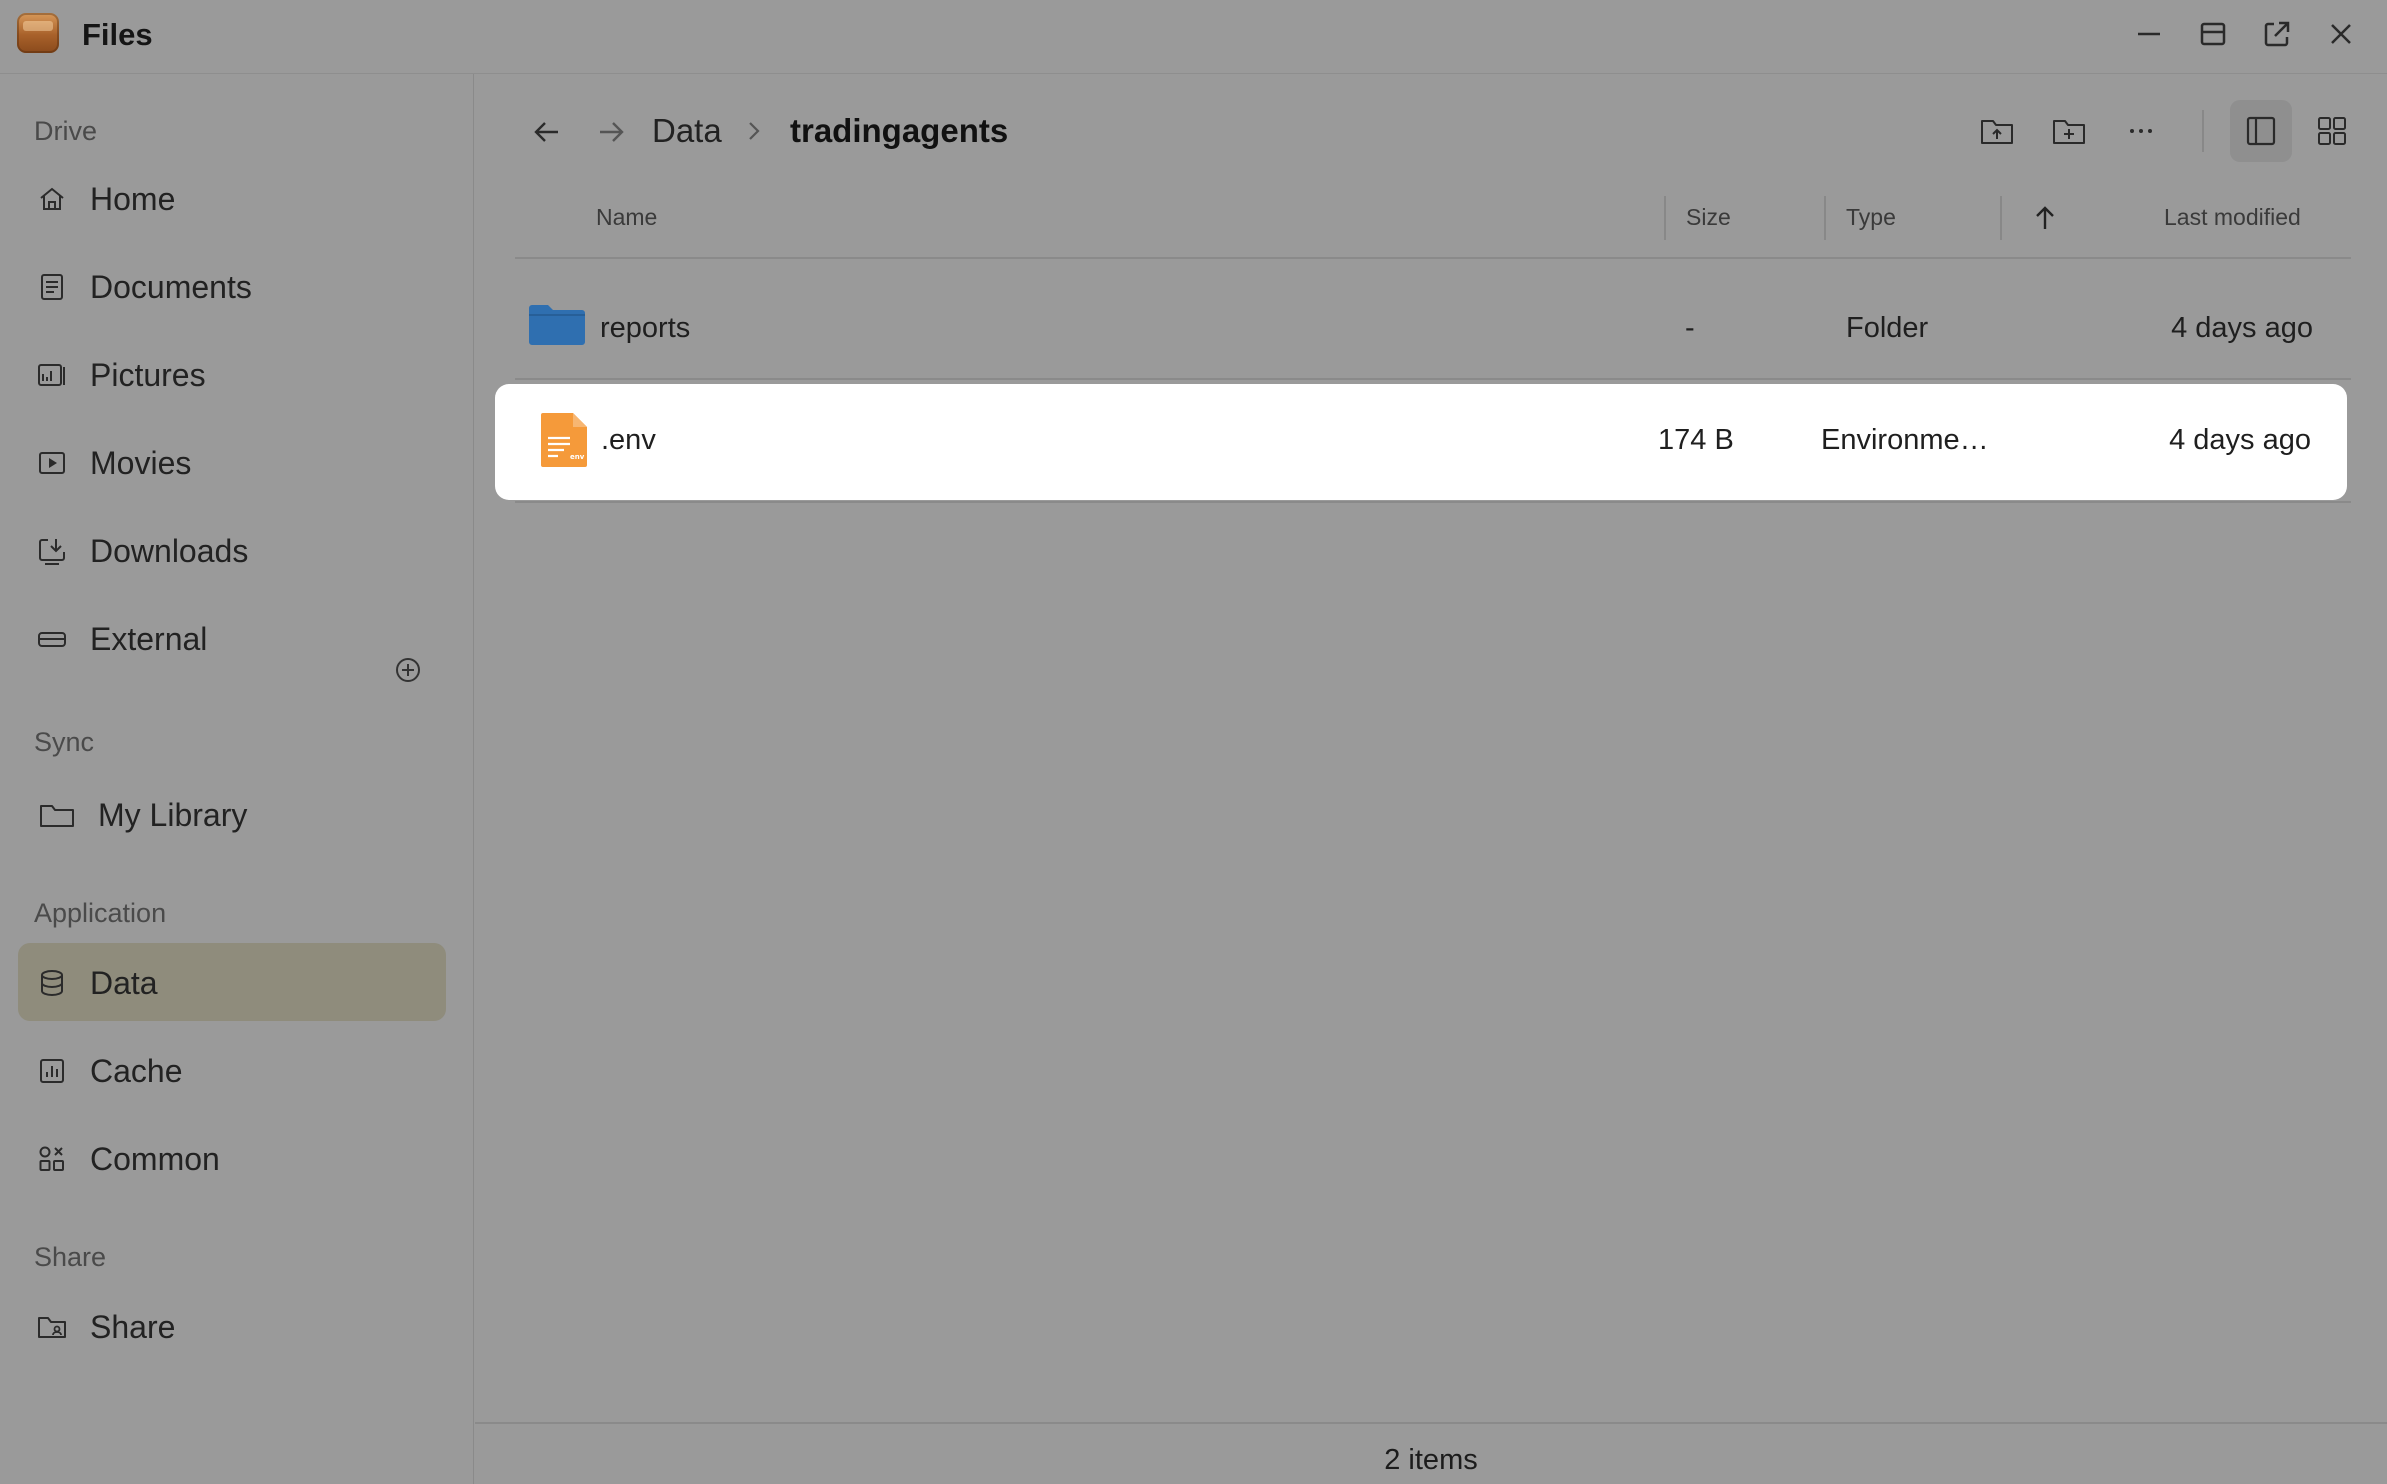  I want to click on file-name: reports, so click(645, 328).